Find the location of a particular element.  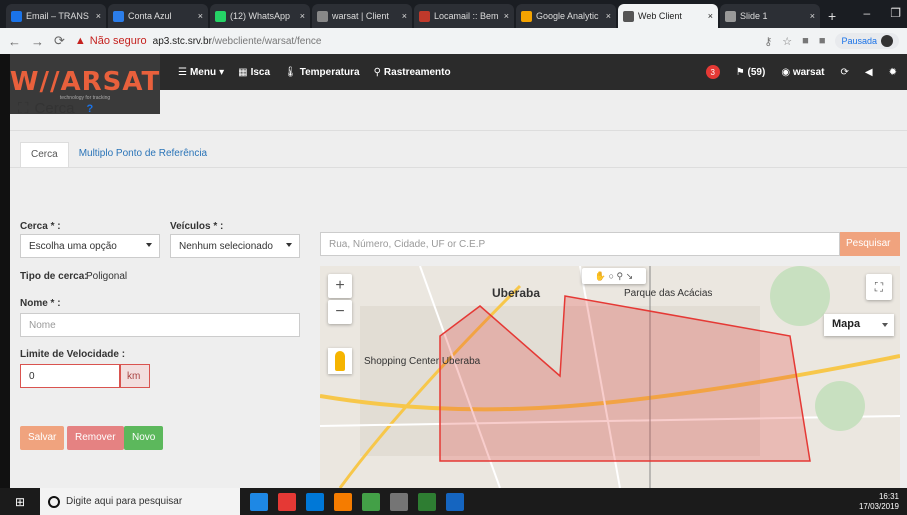

zoom-out-button: − is located at coordinates (340, 312).